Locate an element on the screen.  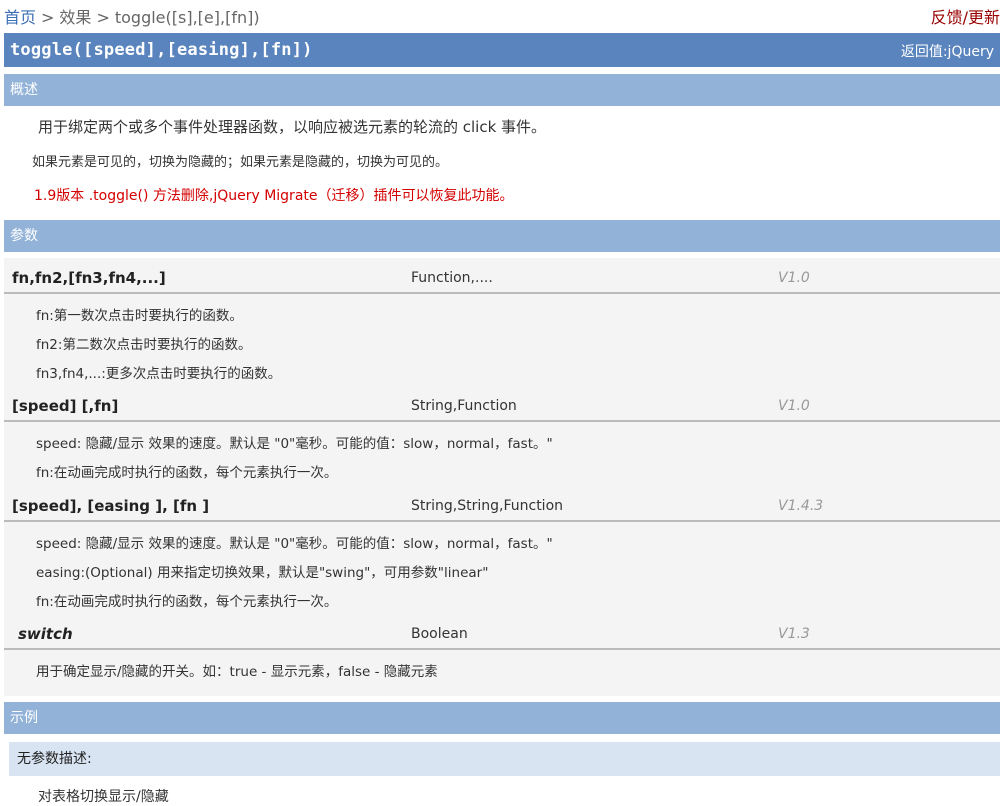
breadcrumb: 首页 > 效果 > toggle([s],[e],[fn]) is located at coordinates (132, 16).